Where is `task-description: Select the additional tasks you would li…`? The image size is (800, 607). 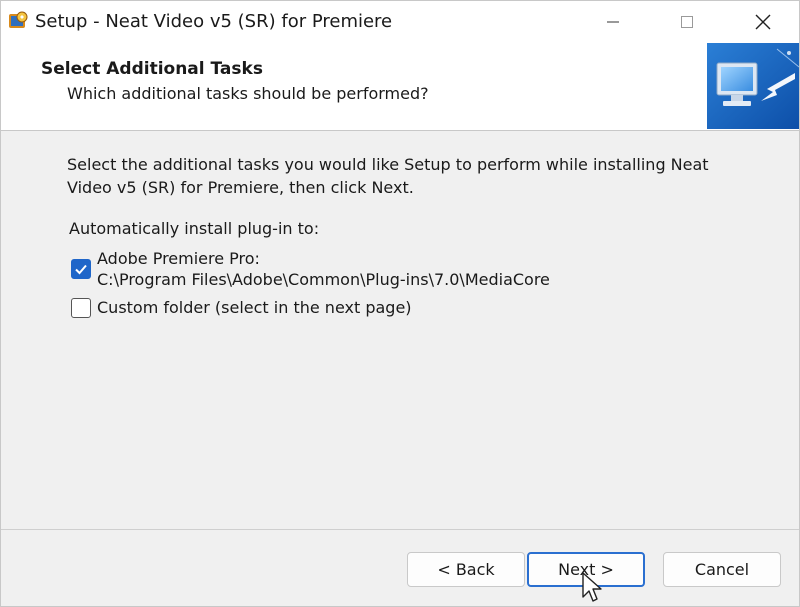
task-description: Select the additional tasks you would li… is located at coordinates (388, 176).